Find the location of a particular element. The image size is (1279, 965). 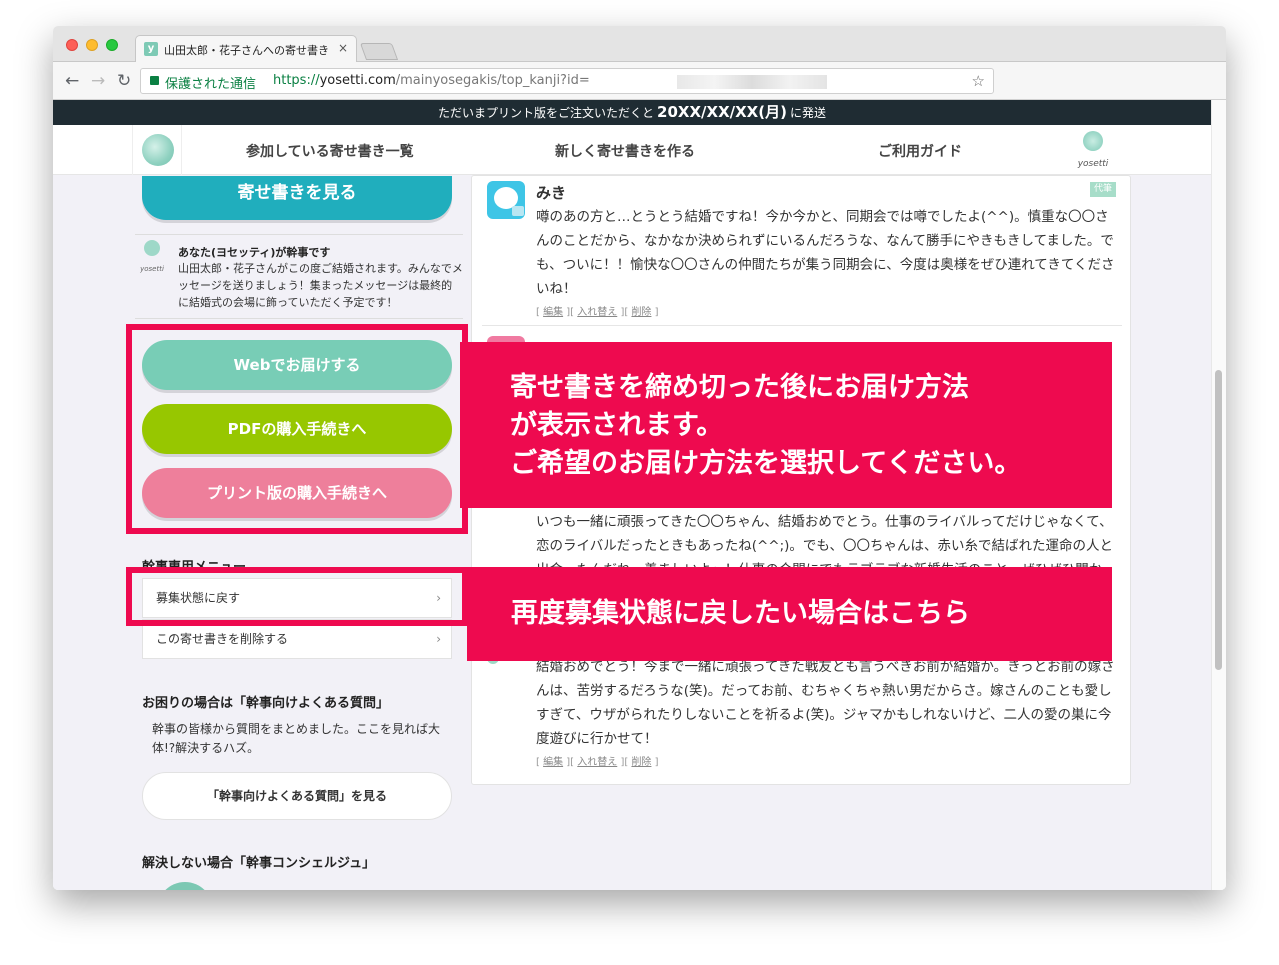

proxy-badge: 代筆 is located at coordinates (1103, 189).